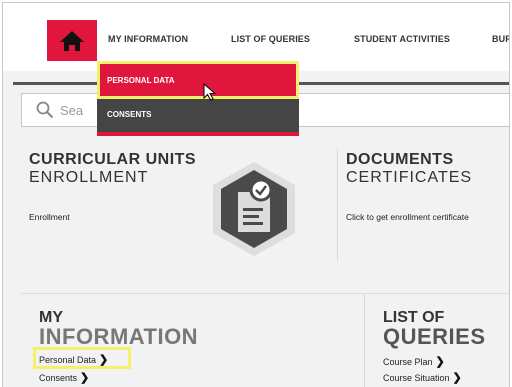 Image resolution: width=512 pixels, height=387 pixels. What do you see at coordinates (71, 110) in the screenshot?
I see `search-input: Sea` at bounding box center [71, 110].